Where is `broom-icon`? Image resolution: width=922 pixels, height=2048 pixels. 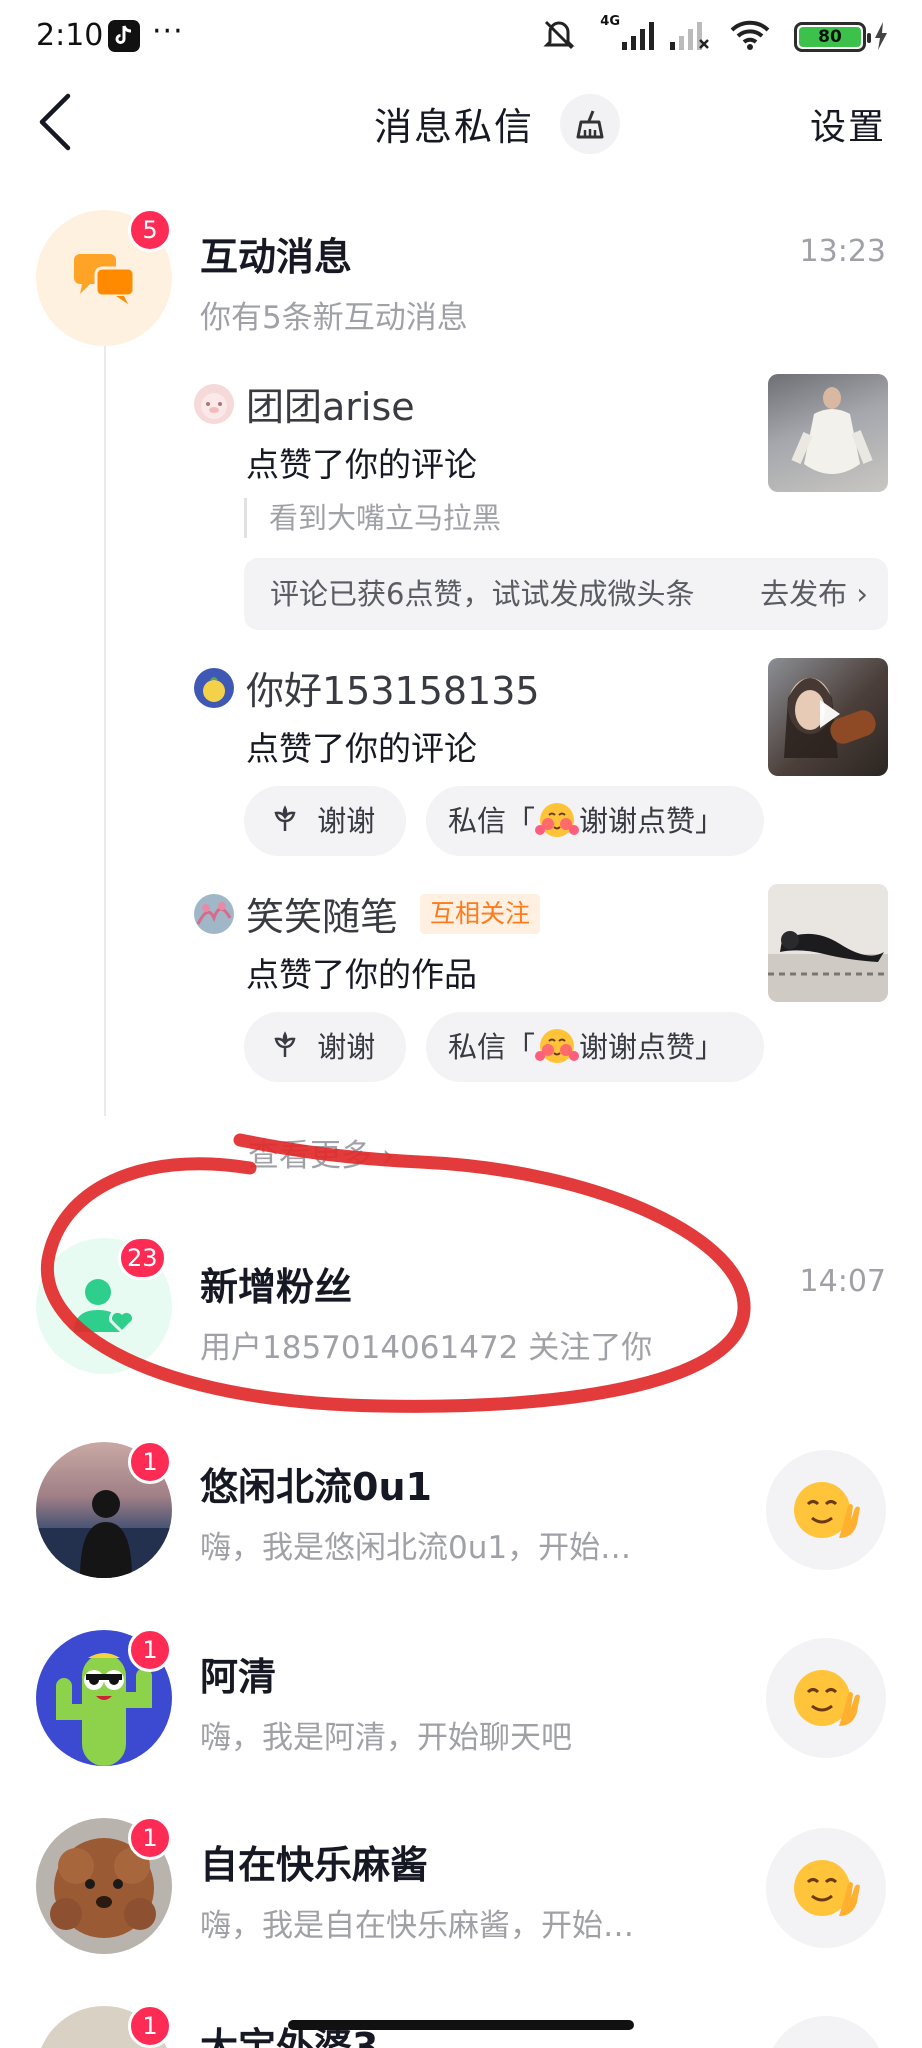 broom-icon is located at coordinates (590, 124).